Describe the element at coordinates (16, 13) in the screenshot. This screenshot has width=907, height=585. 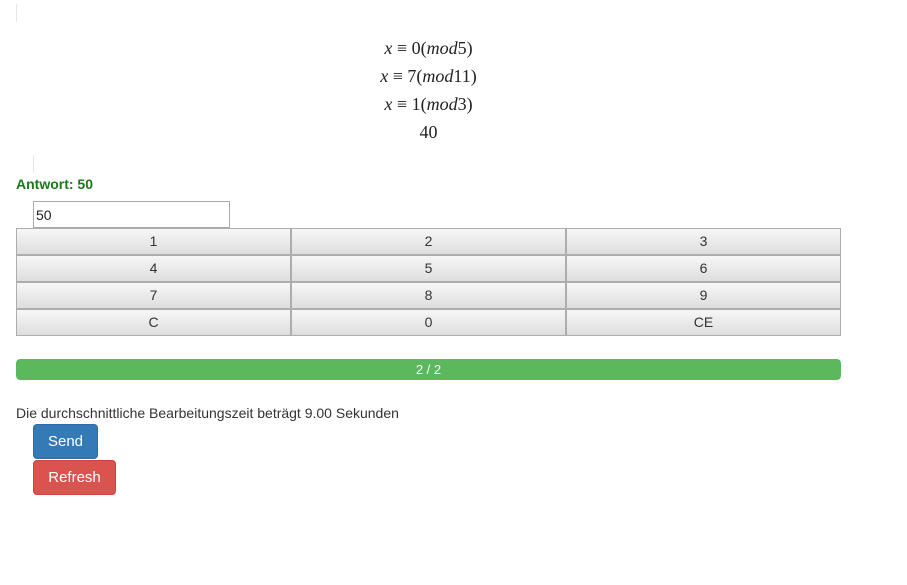
I see `divider-top` at that location.